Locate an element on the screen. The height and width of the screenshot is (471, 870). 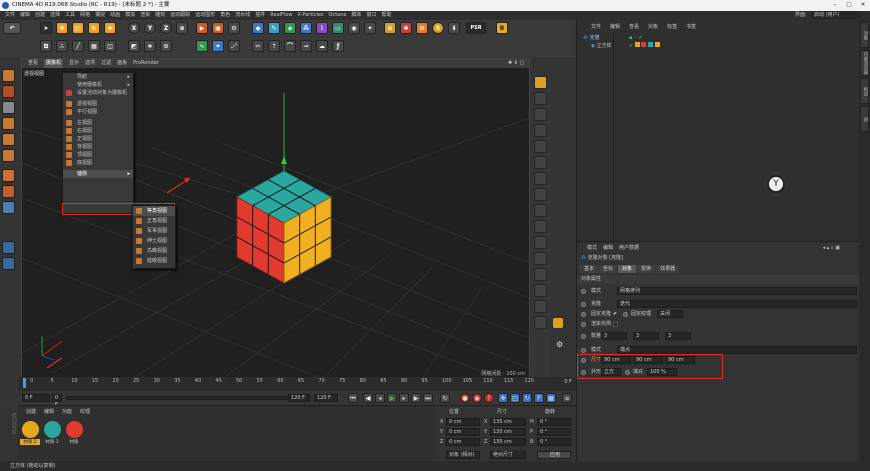
rotation-key-icon: ↻ is located at coordinates (527, 398).